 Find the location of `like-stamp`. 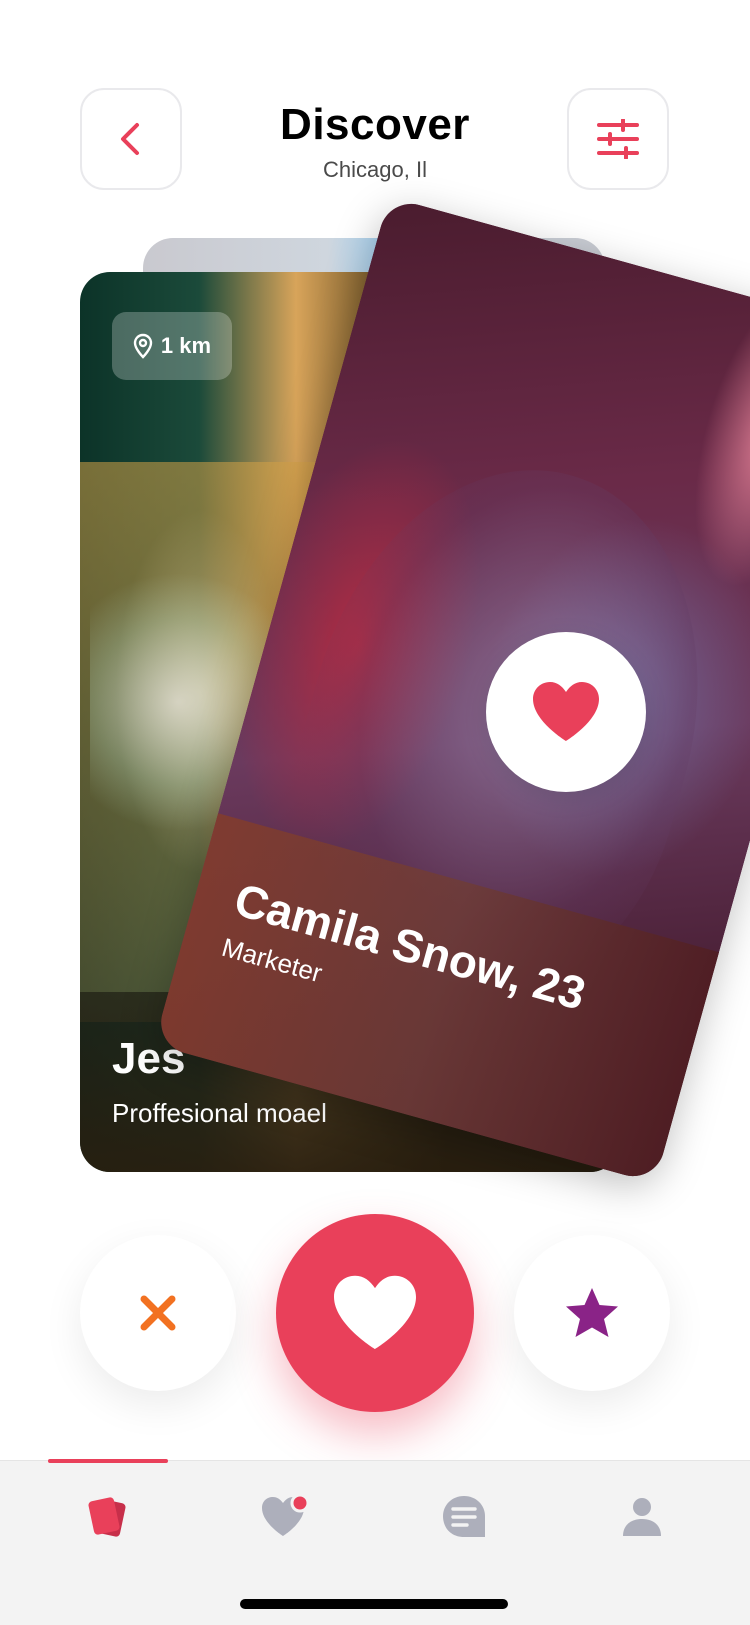

like-stamp is located at coordinates (566, 712).